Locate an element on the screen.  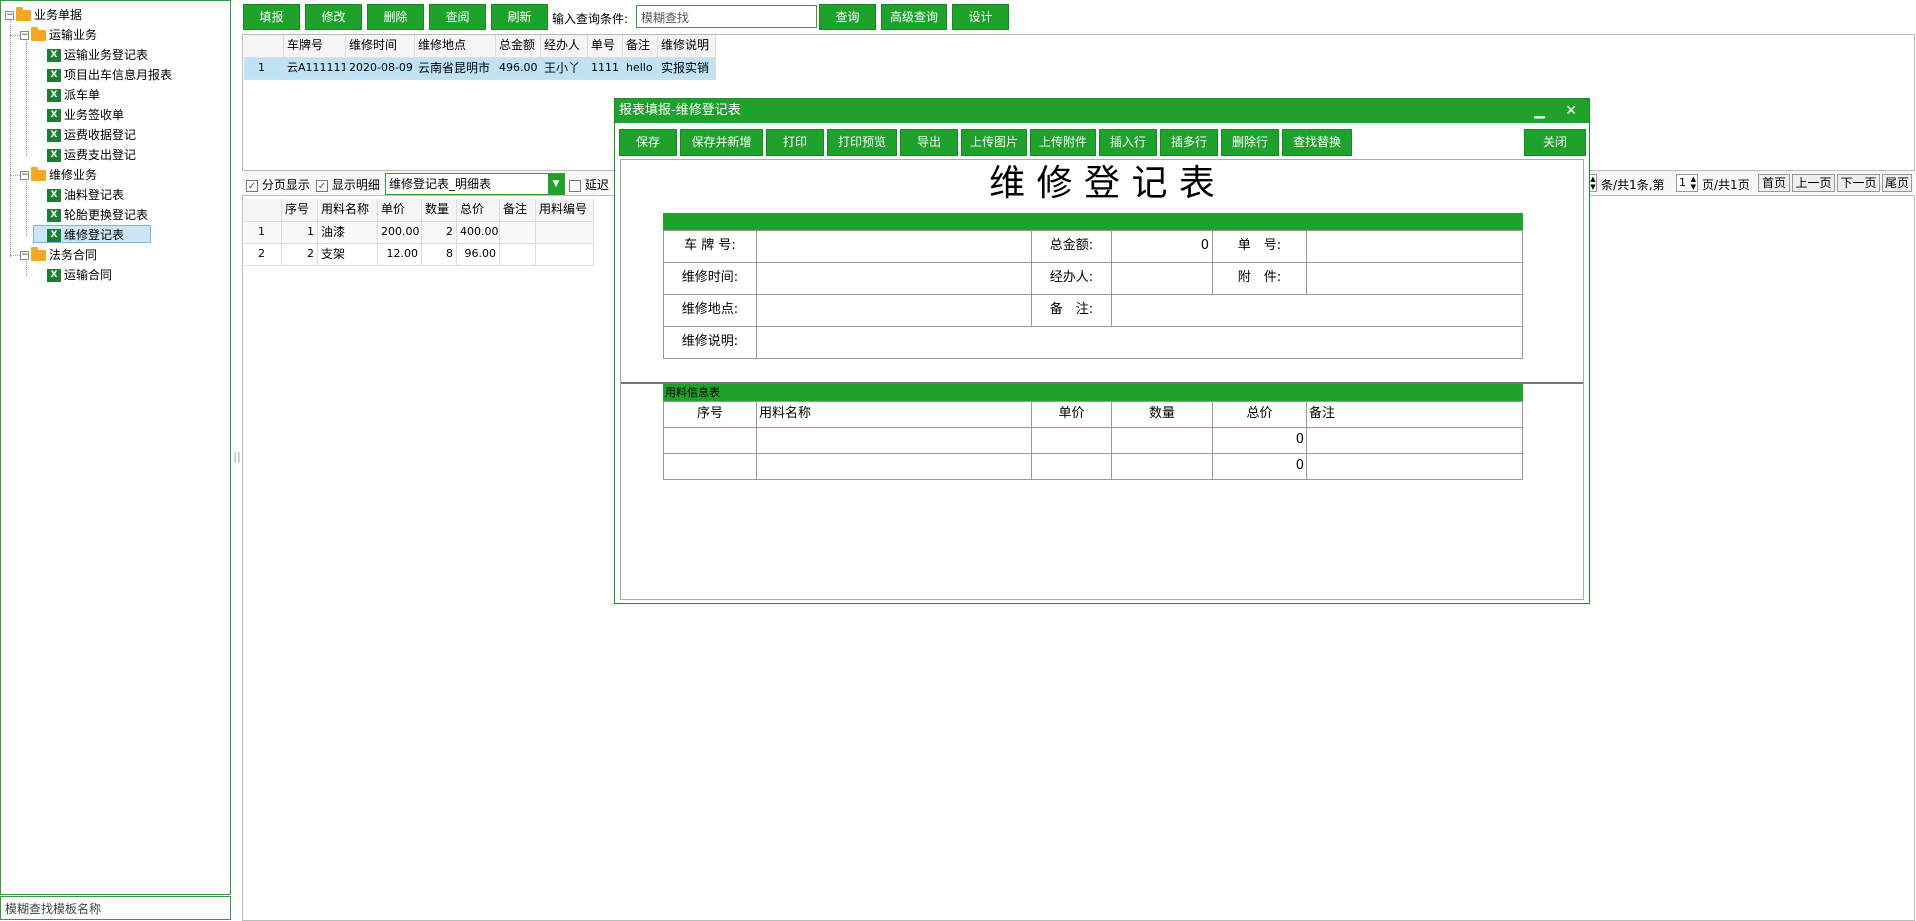
material-col-header: 单价 is located at coordinates (1071, 414).